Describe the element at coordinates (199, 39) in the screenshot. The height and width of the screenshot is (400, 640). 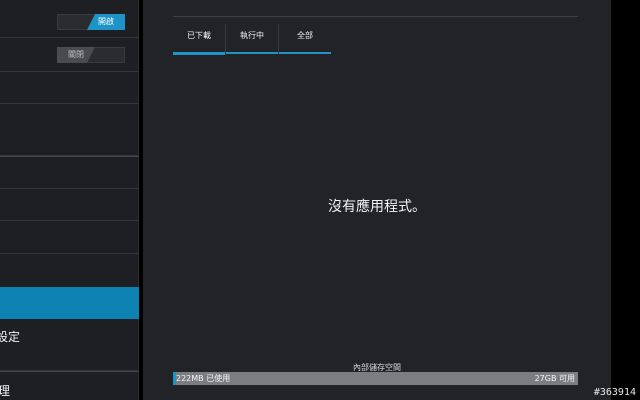
I see `tab-downloaded: 已下載` at that location.